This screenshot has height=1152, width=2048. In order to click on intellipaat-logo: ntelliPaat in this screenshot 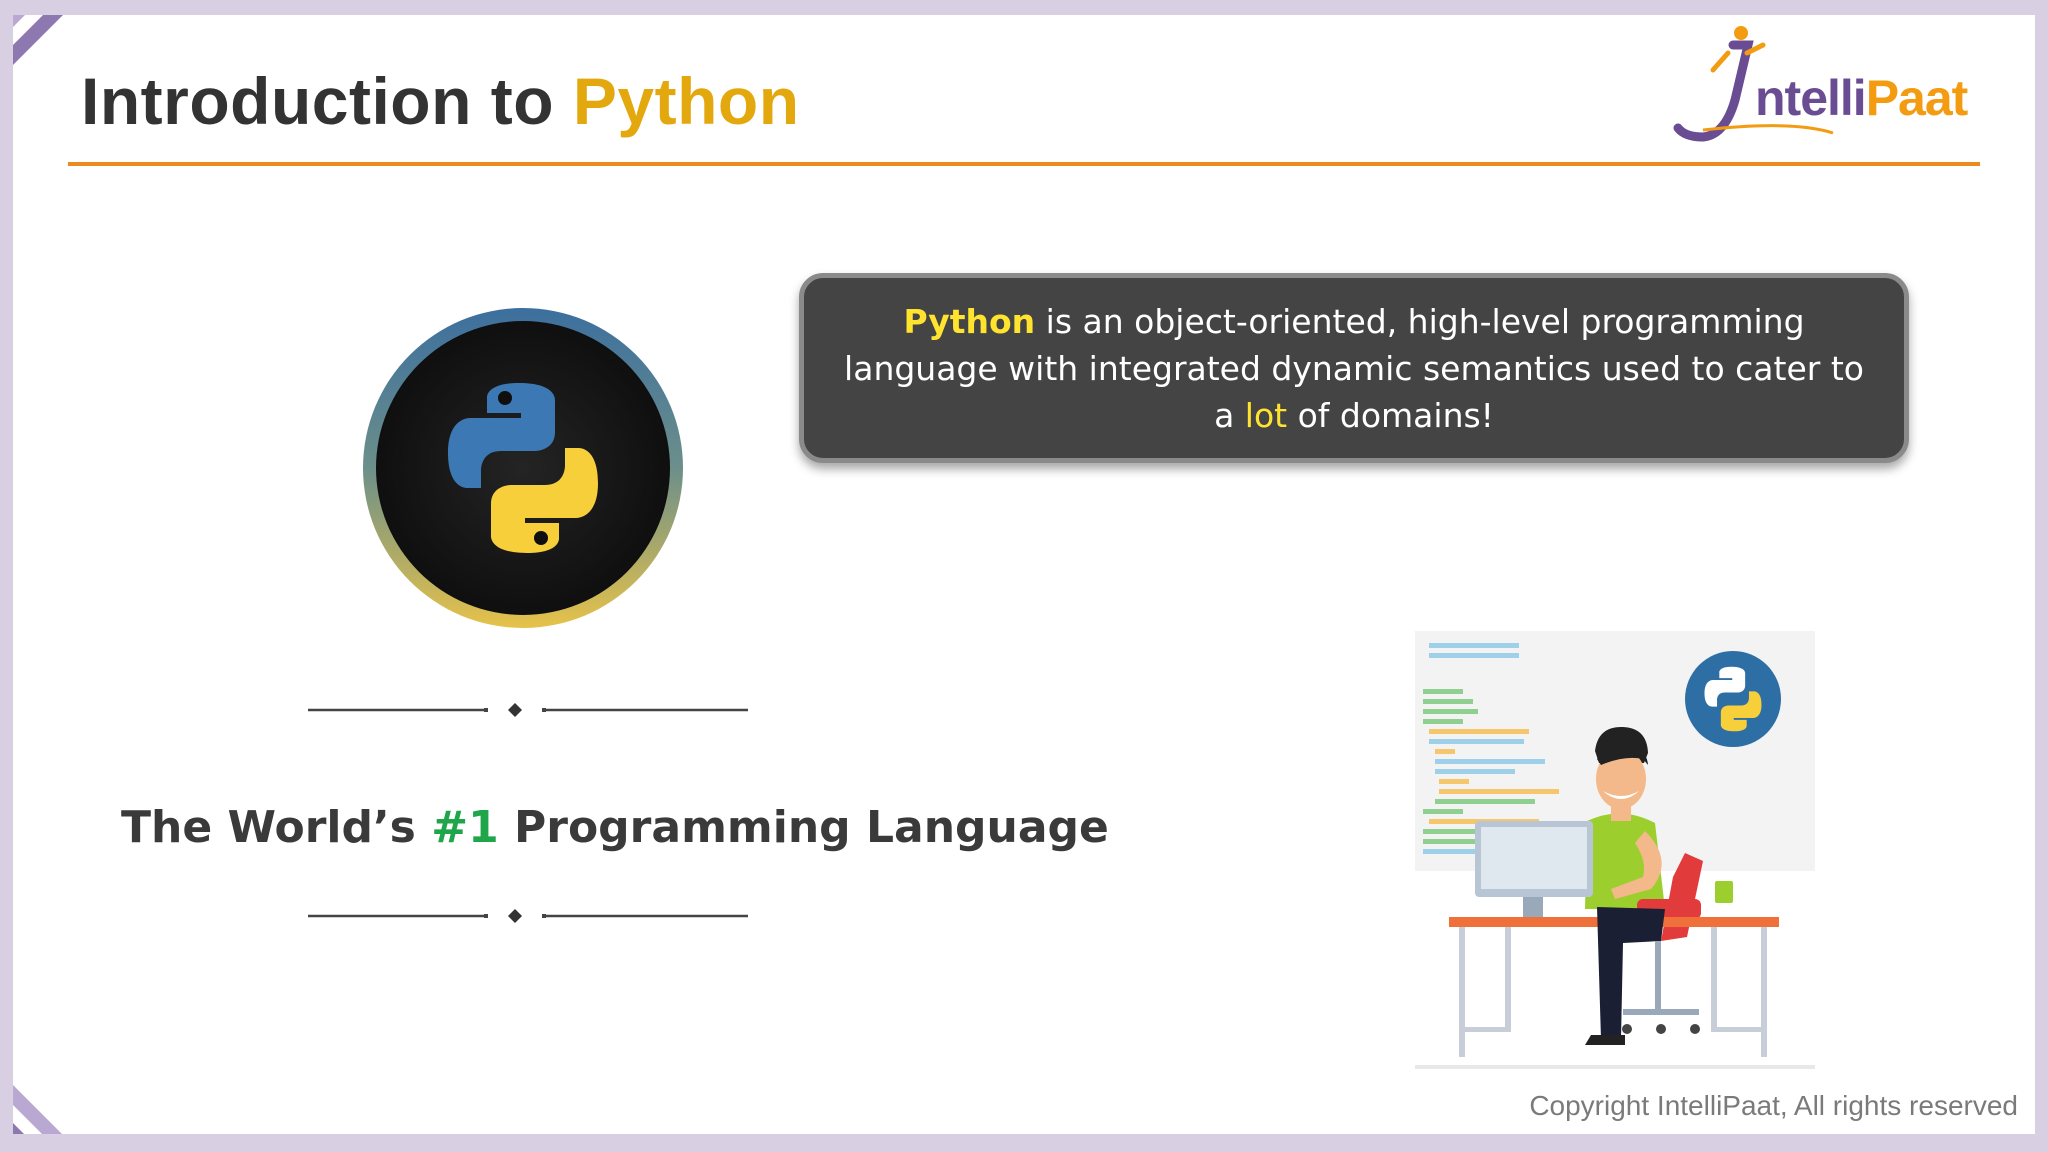, I will do `click(1838, 87)`.